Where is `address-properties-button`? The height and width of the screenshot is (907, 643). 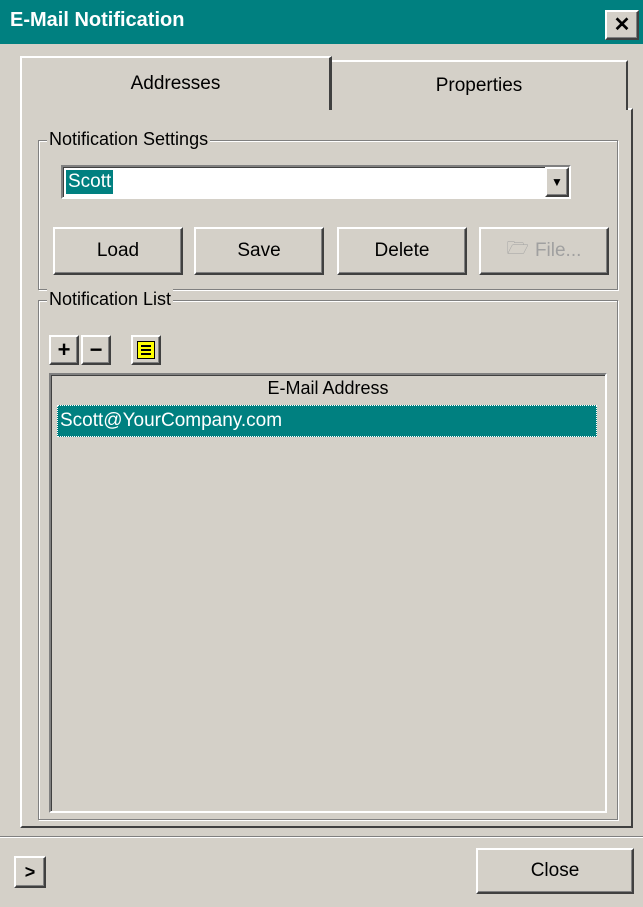
address-properties-button is located at coordinates (146, 350).